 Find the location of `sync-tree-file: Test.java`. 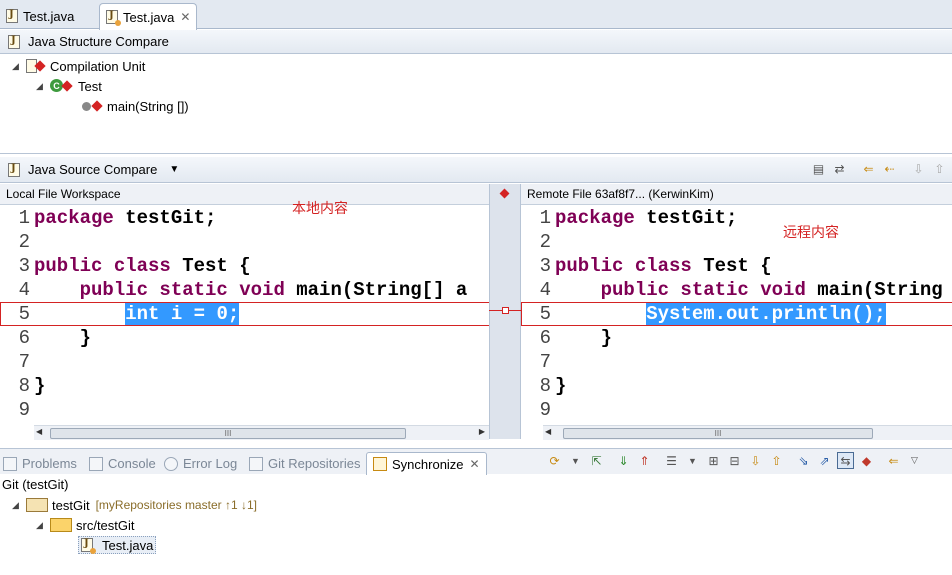

sync-tree-file: Test.java is located at coordinates (117, 545).